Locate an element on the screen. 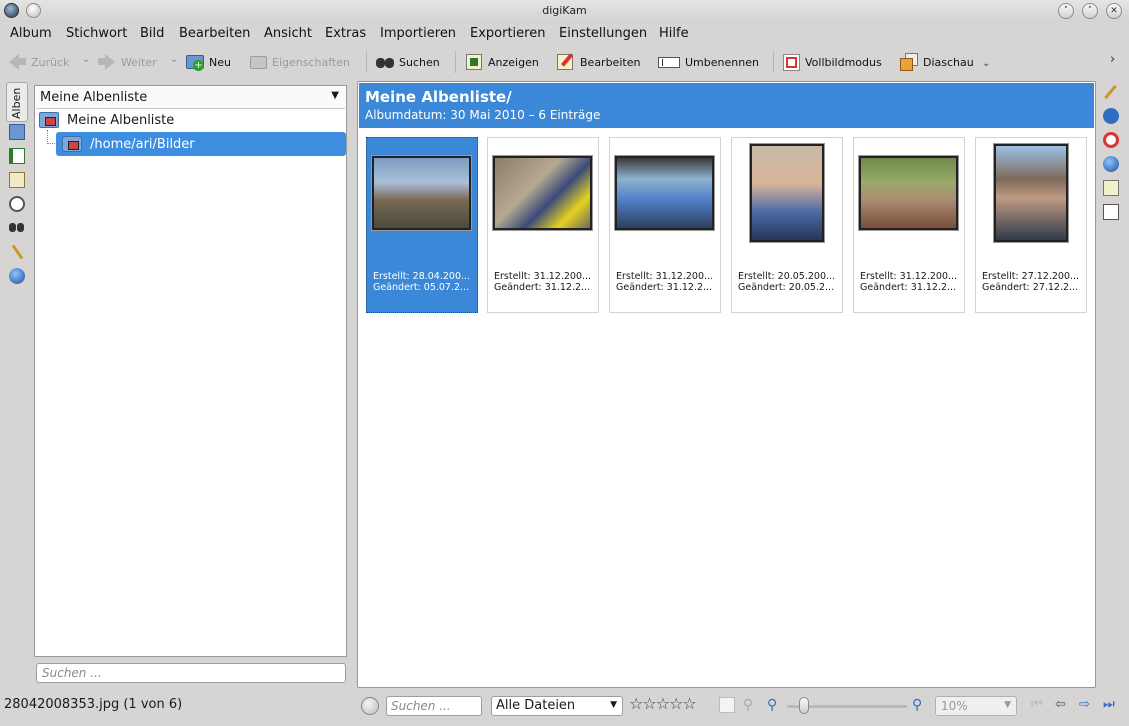 The image size is (1129, 726). view-label: Anzeigen is located at coordinates (513, 62).